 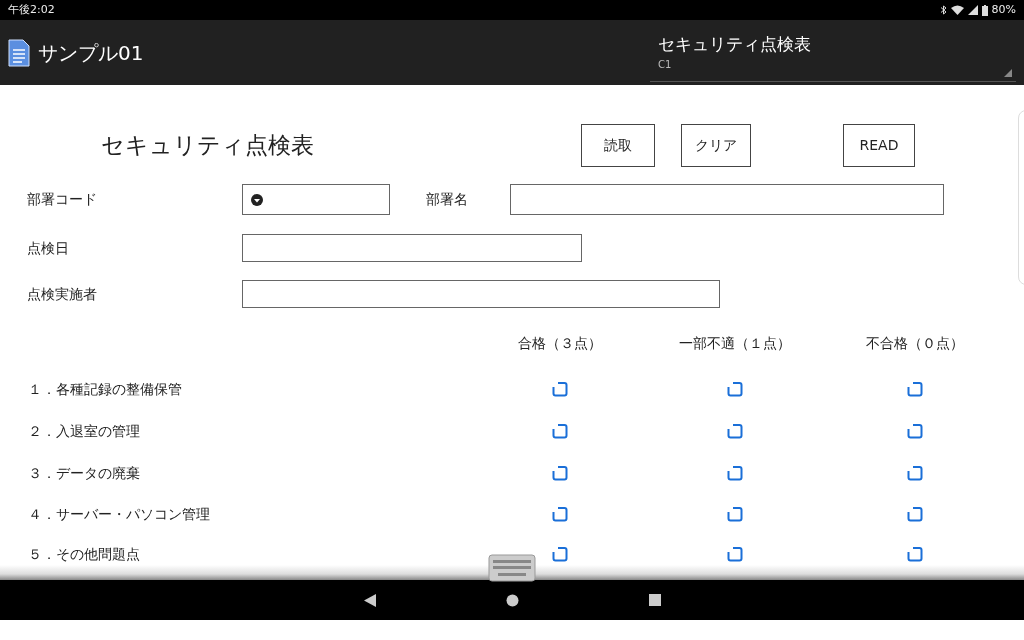 I want to click on form-button: 読取, so click(x=618, y=145).